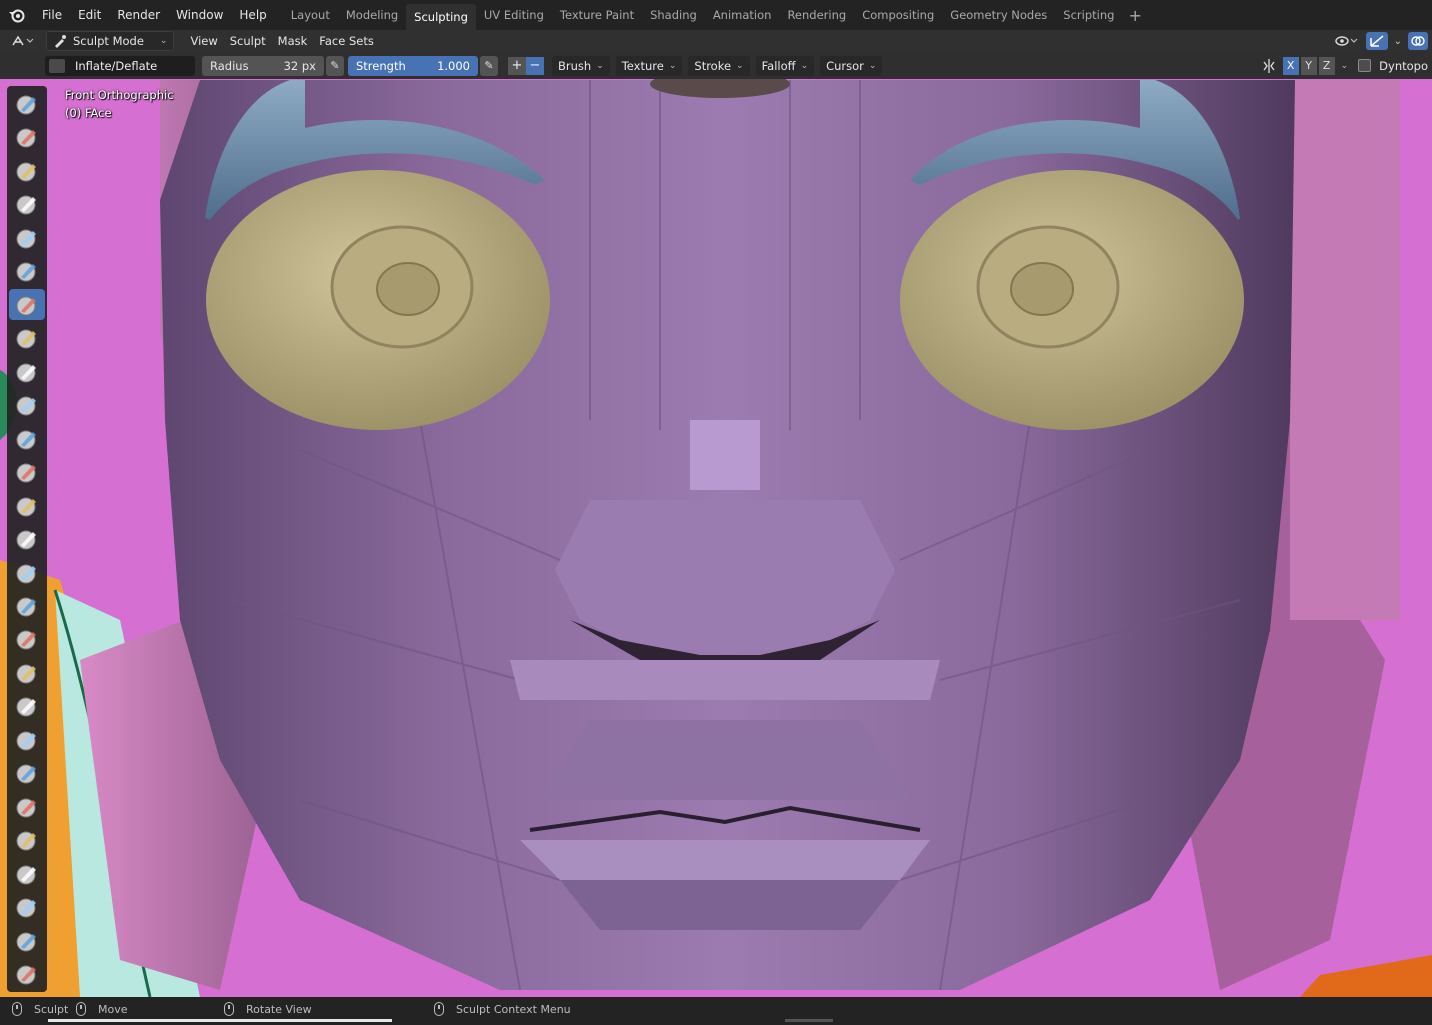 The height and width of the screenshot is (1025, 1432). What do you see at coordinates (27, 203) in the screenshot?
I see `tool-clay-strips-button` at bounding box center [27, 203].